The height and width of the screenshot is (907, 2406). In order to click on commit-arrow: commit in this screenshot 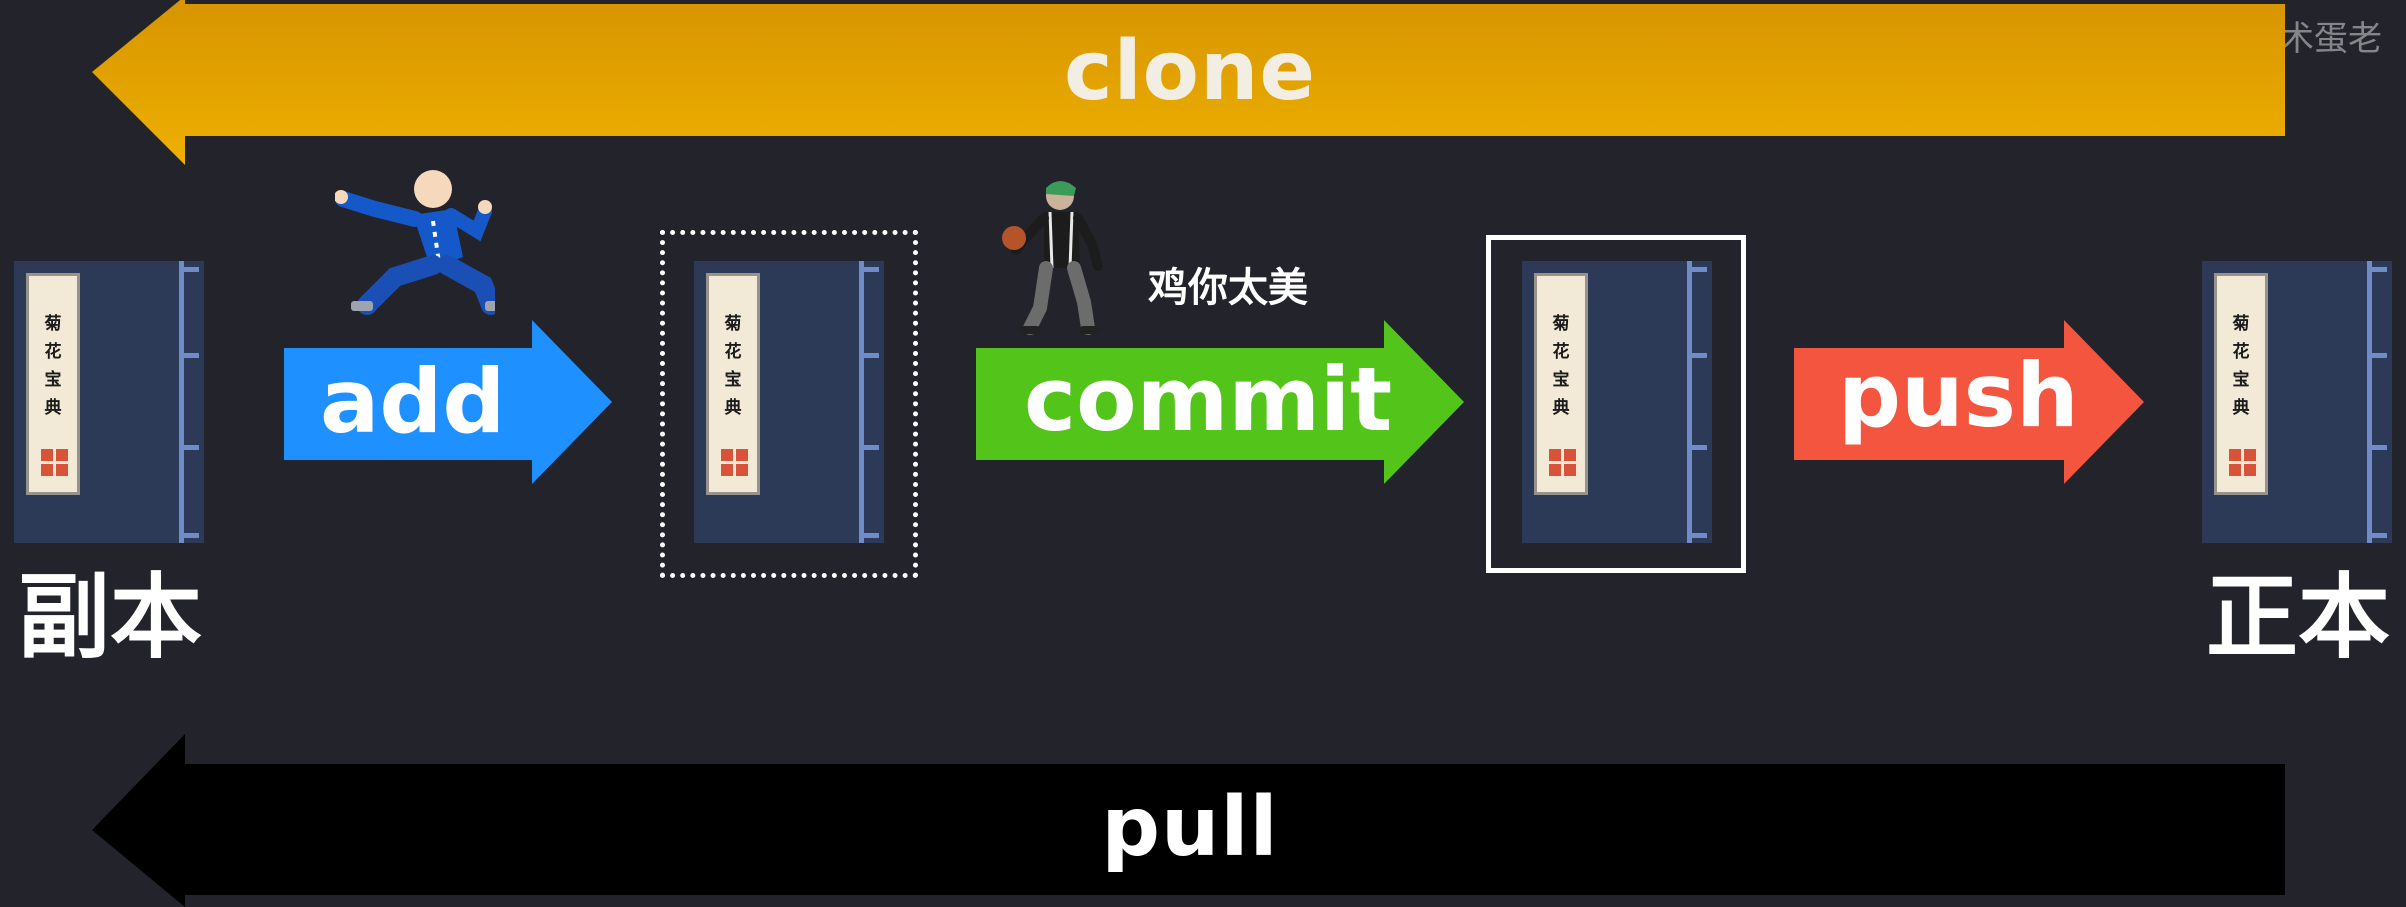, I will do `click(1221, 403)`.